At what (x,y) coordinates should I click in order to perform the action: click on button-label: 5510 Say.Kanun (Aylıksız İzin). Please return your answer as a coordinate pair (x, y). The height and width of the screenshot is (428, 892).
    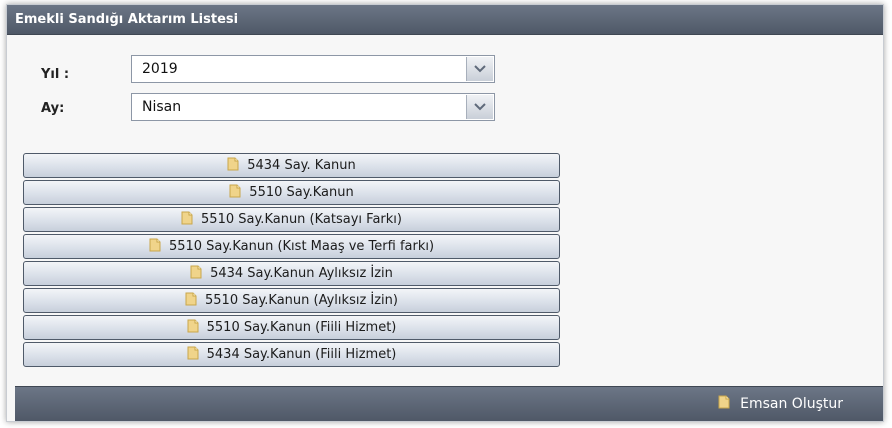
    Looking at the image, I should click on (301, 300).